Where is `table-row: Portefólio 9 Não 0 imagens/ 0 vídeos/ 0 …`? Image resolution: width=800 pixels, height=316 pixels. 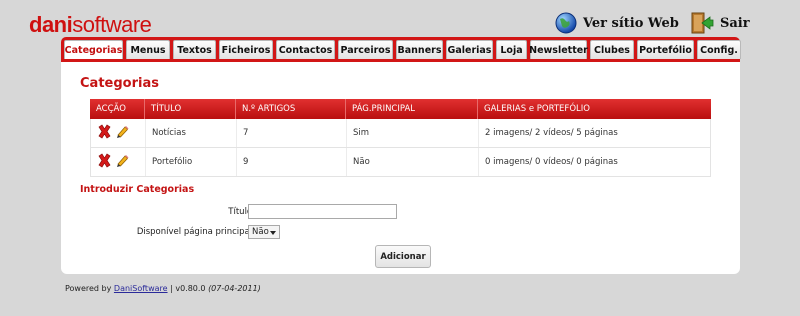 table-row: Portefólio 9 Não 0 imagens/ 0 vídeos/ 0 … is located at coordinates (400, 162).